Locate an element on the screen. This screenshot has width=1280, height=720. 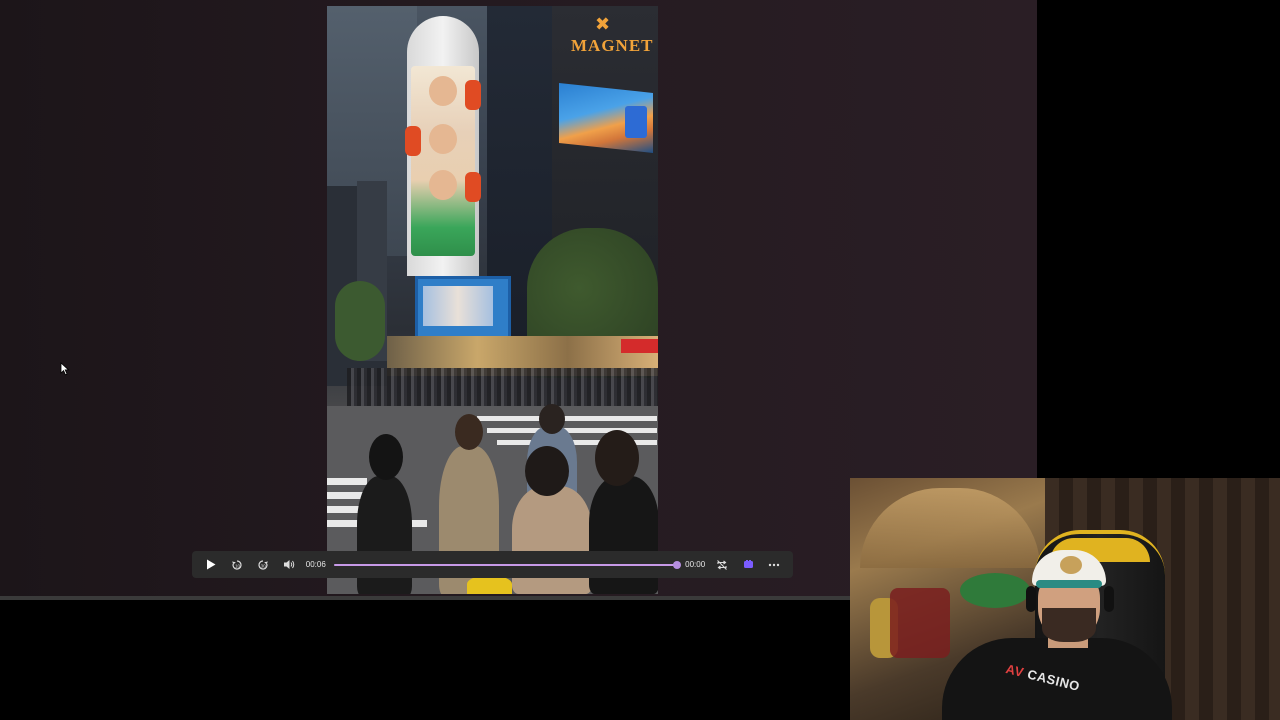
video-shop-sign is located at coordinates (639, 346).